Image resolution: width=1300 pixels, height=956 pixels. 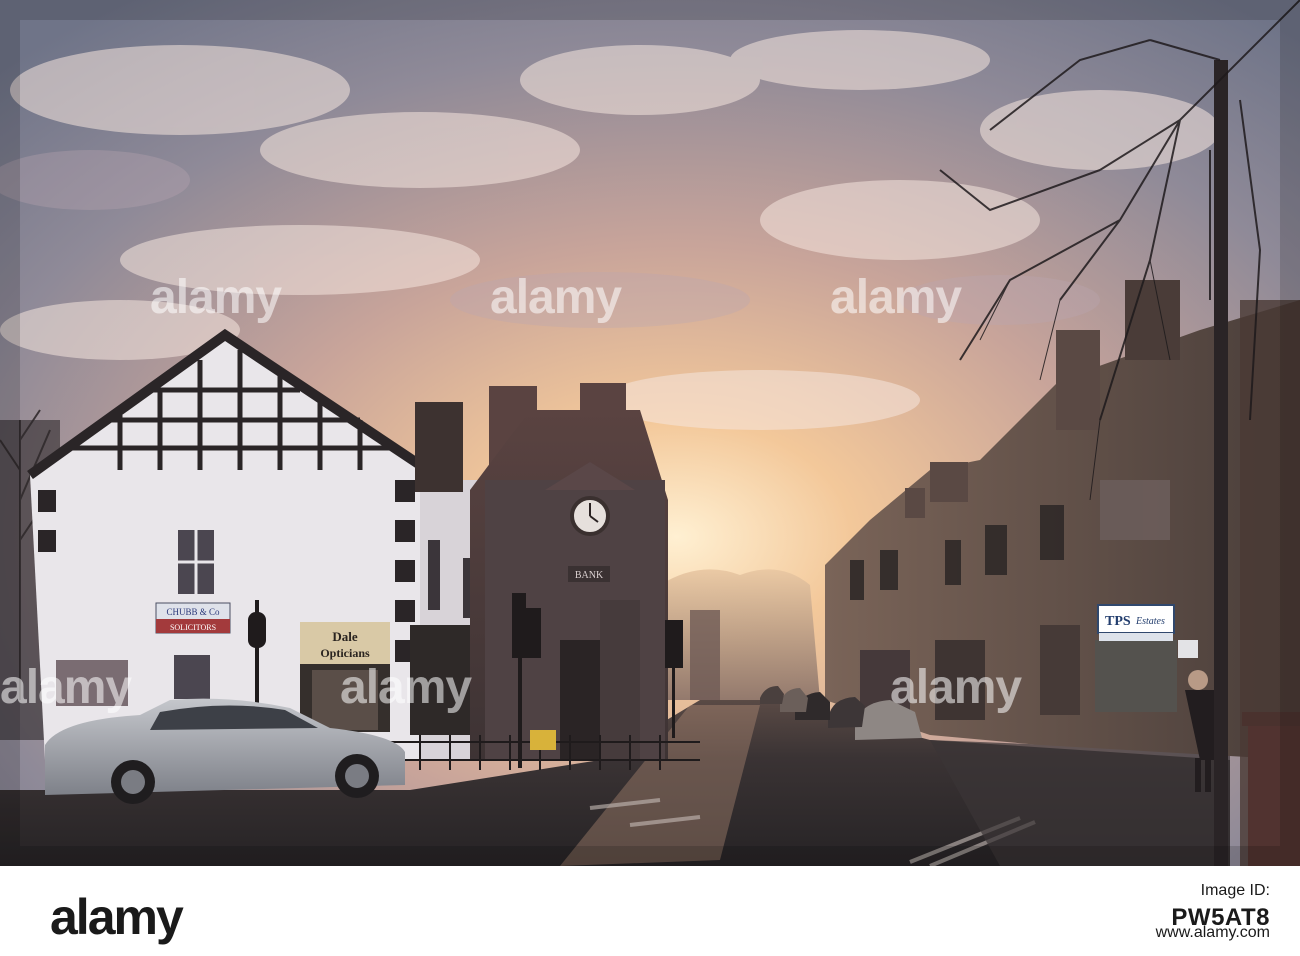 What do you see at coordinates (650, 911) in the screenshot?
I see `watermark-footer: alamy Image ID: PW5AT8 www.alamy.com` at bounding box center [650, 911].